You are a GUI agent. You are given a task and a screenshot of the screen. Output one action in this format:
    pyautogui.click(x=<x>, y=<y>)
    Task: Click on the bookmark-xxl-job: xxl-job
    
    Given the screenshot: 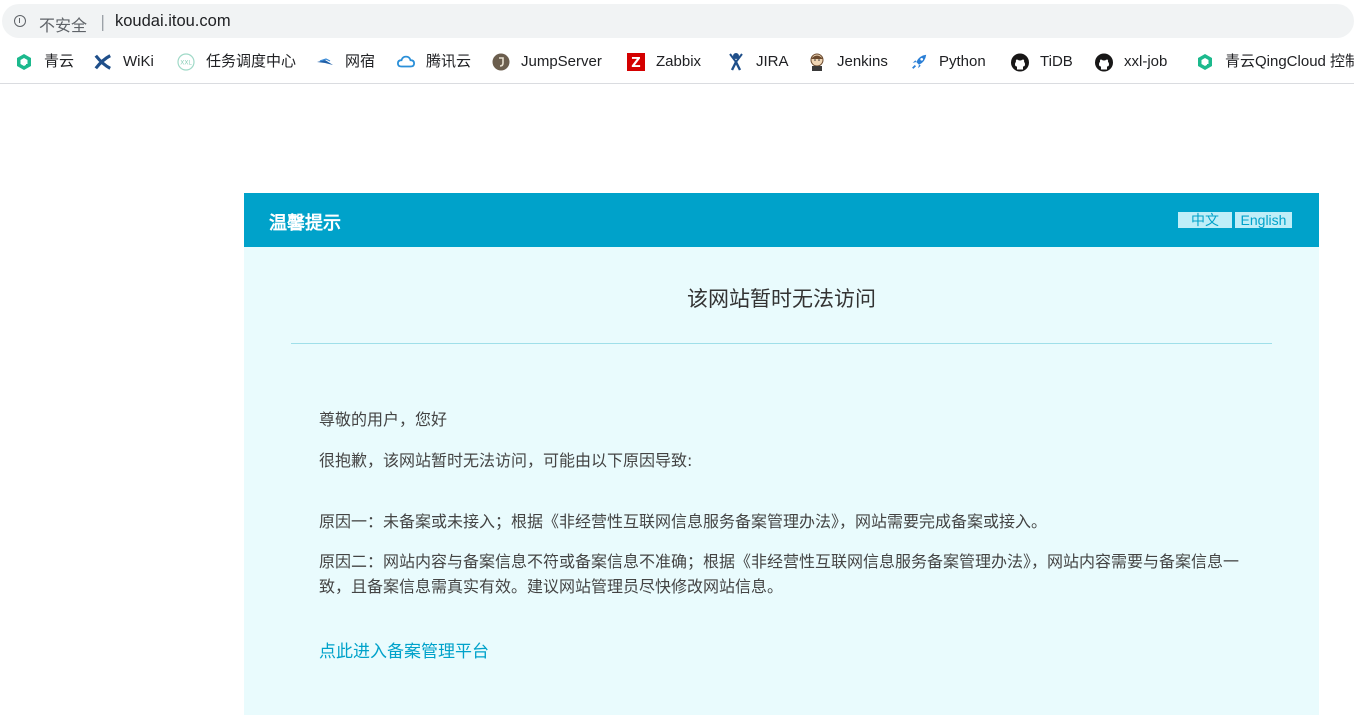 What is the action you would take?
    pyautogui.click(x=1131, y=62)
    